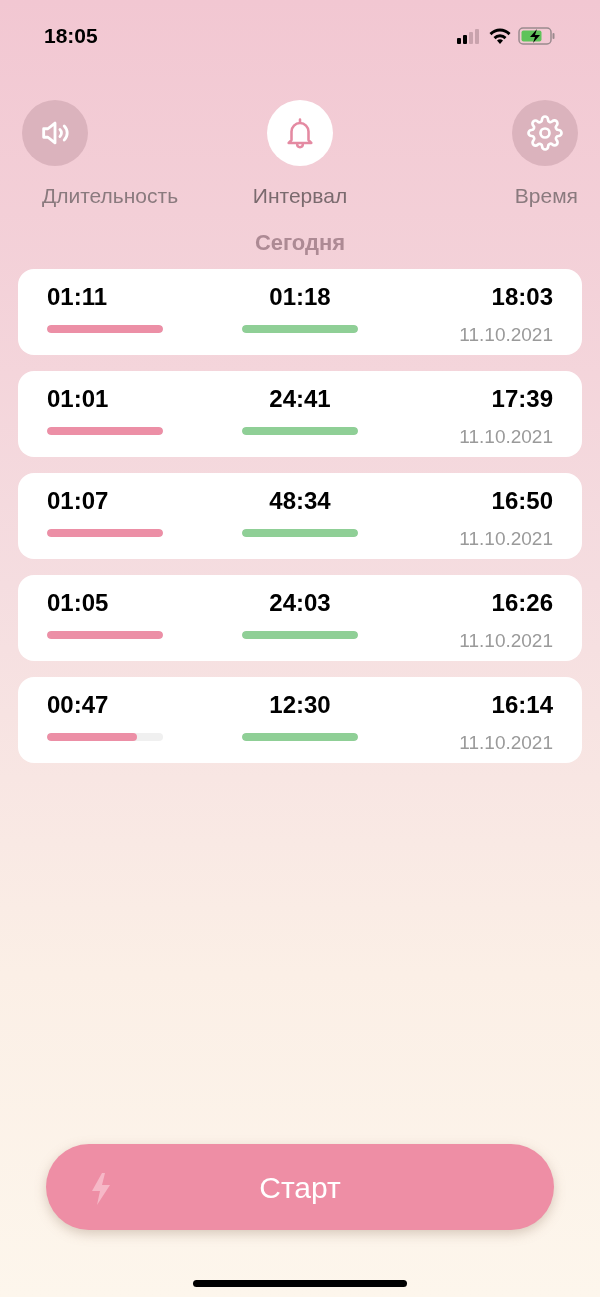 The width and height of the screenshot is (600, 1297). What do you see at coordinates (522, 500) in the screenshot?
I see `time-value: 16:50` at bounding box center [522, 500].